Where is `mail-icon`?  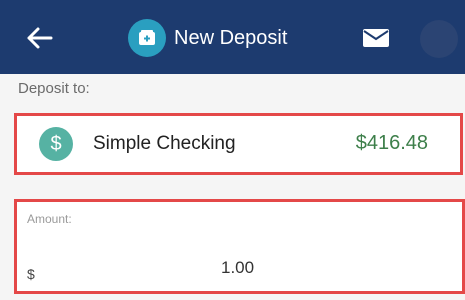
mail-icon is located at coordinates (376, 38).